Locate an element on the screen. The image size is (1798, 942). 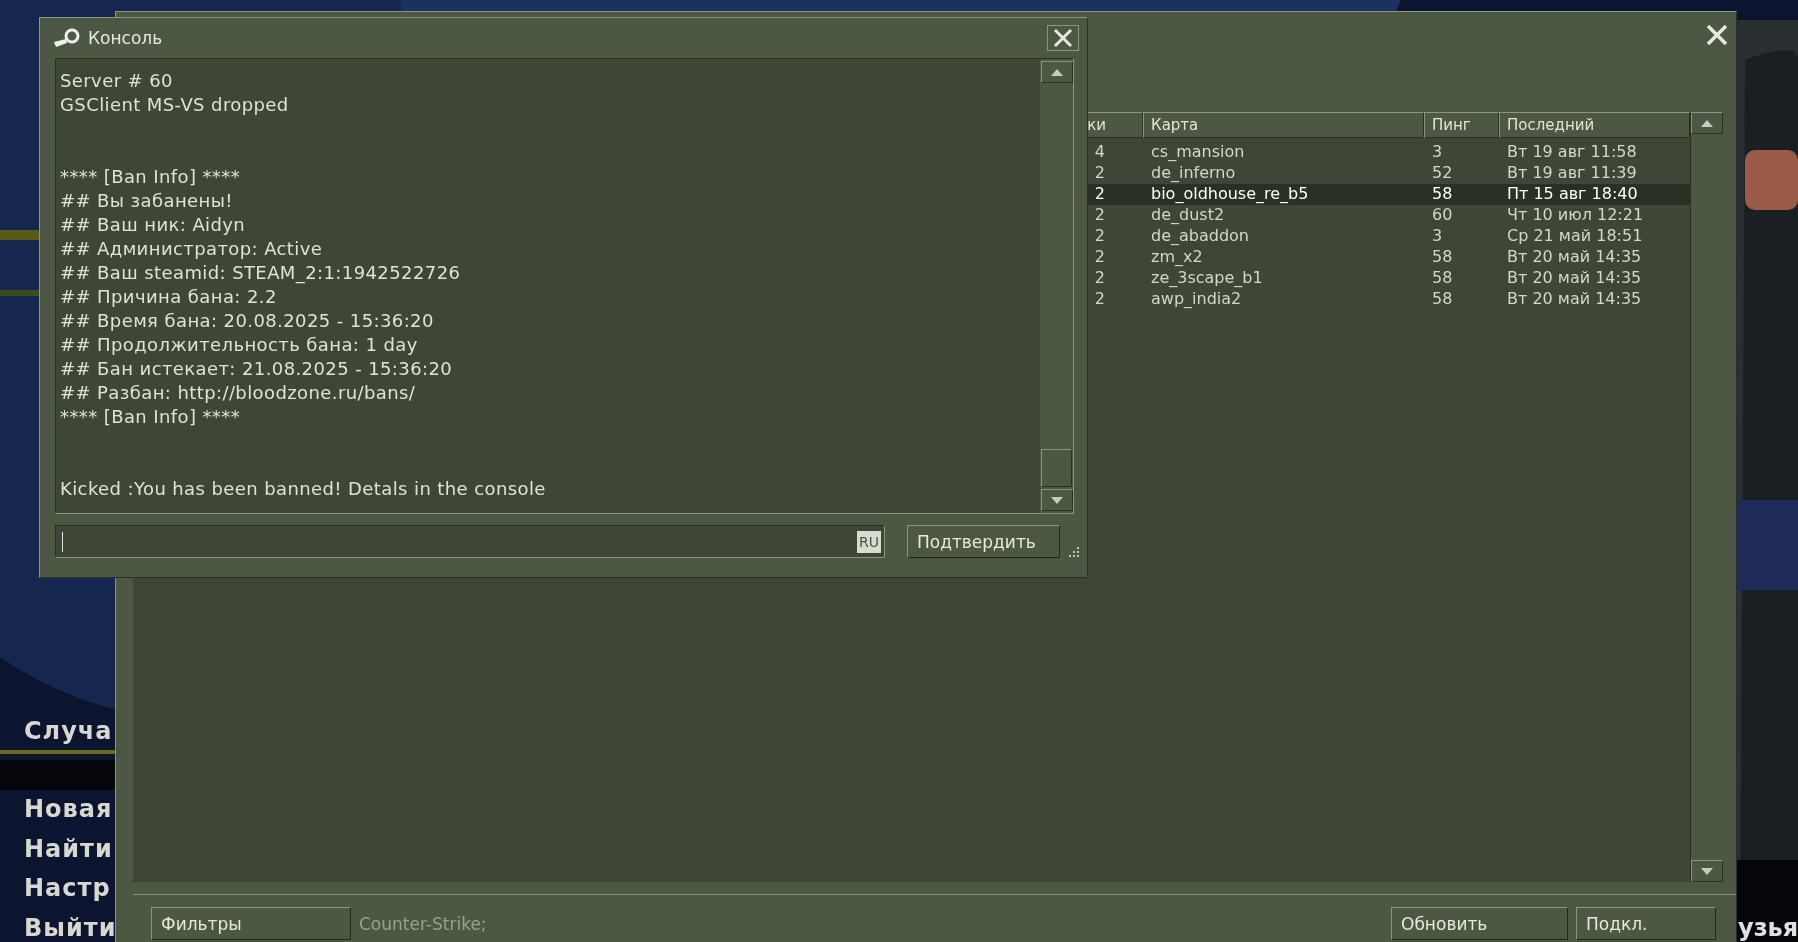
refresh-button: Обновить is located at coordinates (1479, 923).